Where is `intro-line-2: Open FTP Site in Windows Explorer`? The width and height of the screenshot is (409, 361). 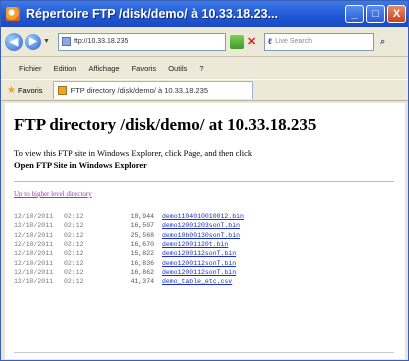
intro-line-2: Open FTP Site in Windows Explorer is located at coordinates (80, 165).